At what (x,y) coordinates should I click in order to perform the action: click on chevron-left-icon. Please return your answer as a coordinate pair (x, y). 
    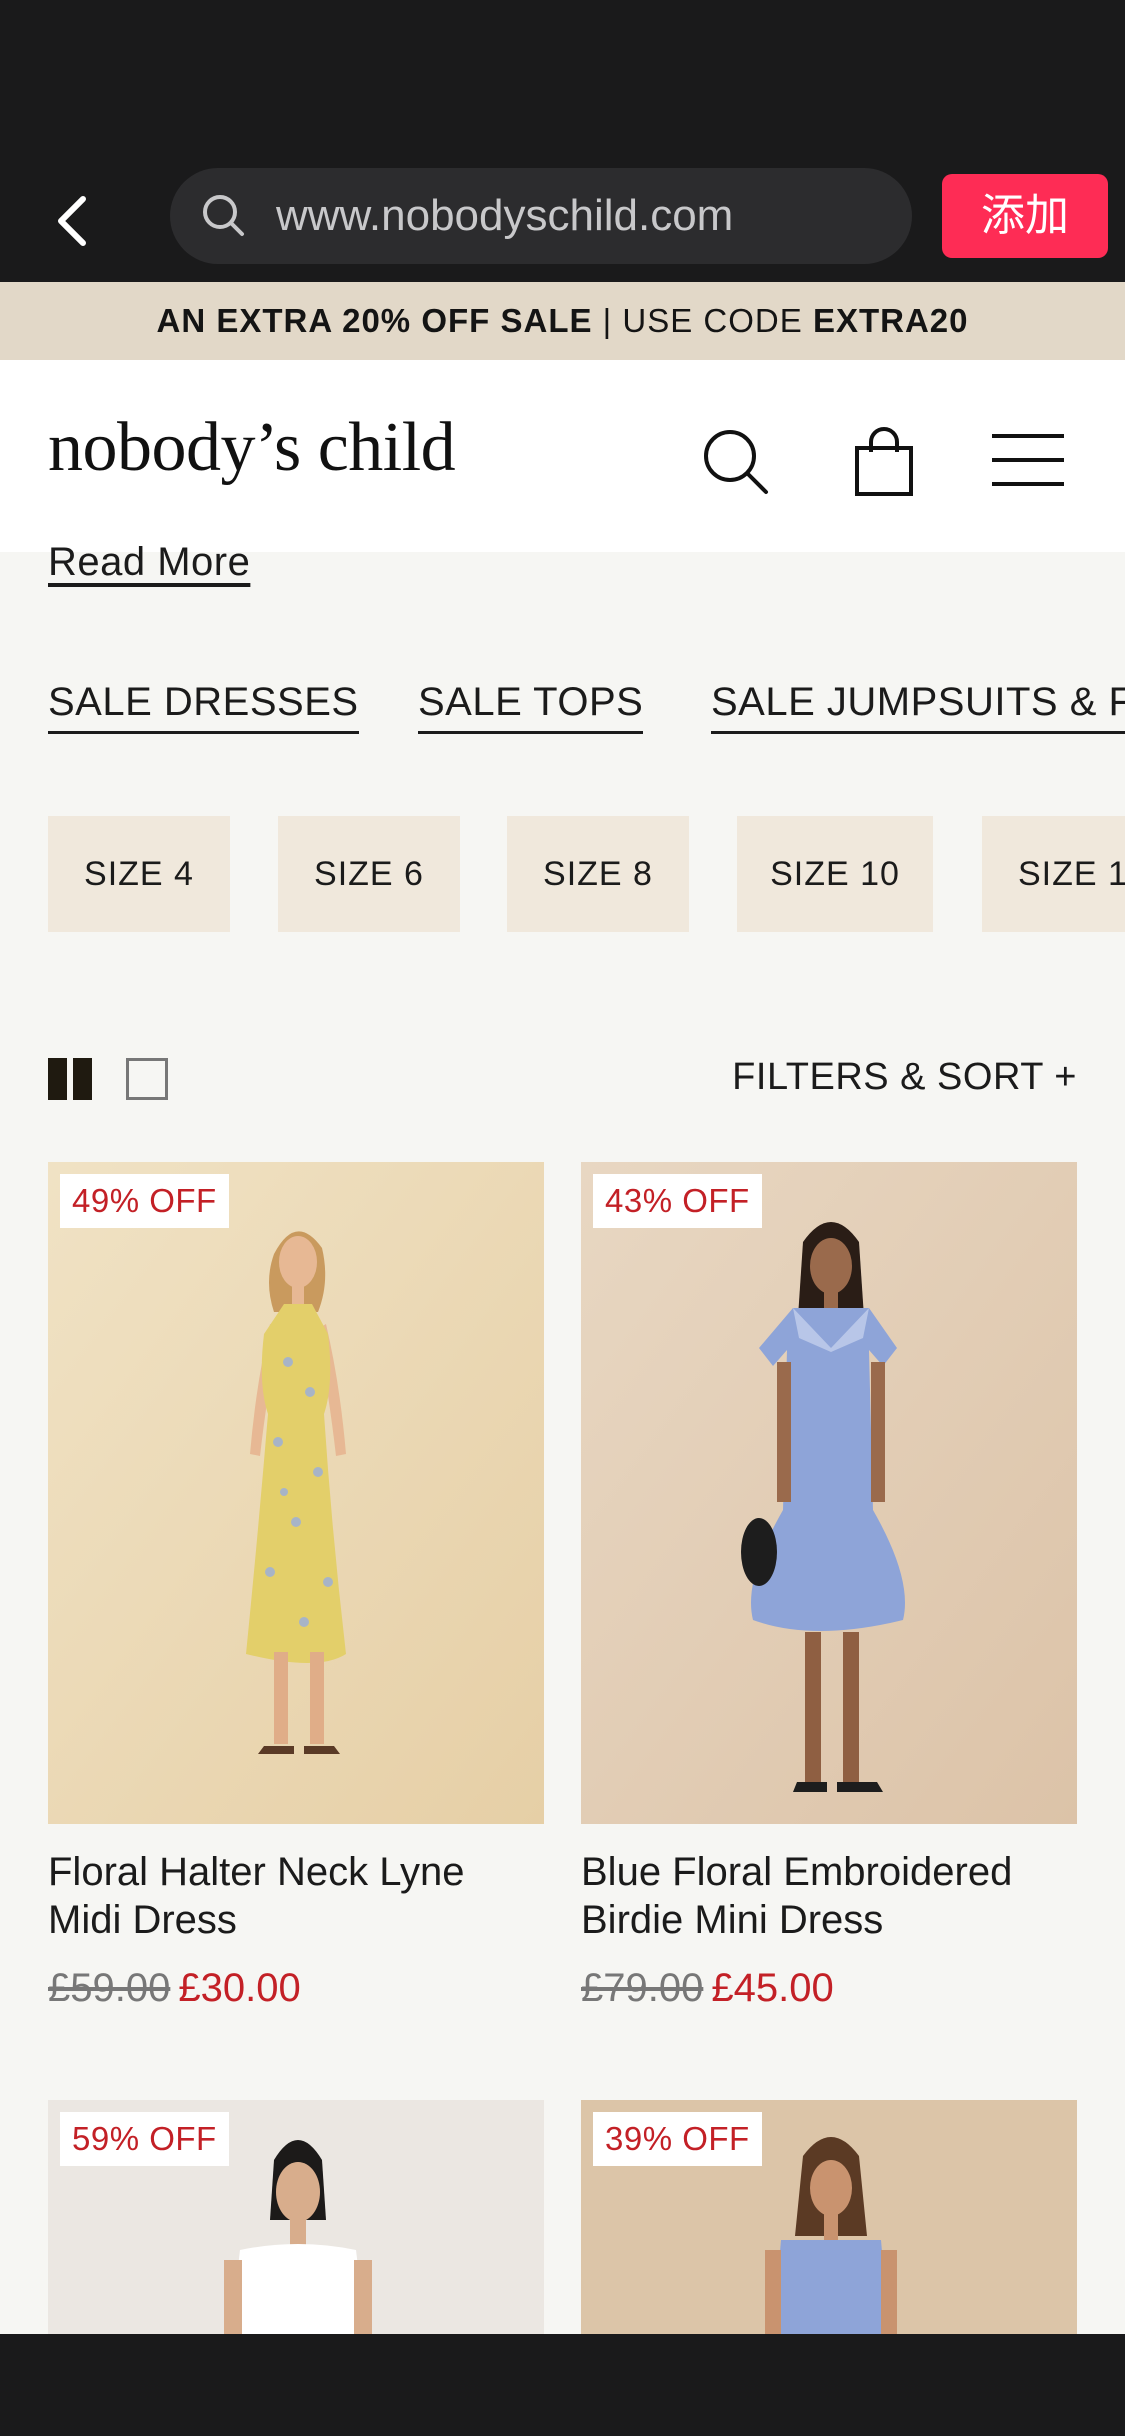
    Looking at the image, I should click on (72, 221).